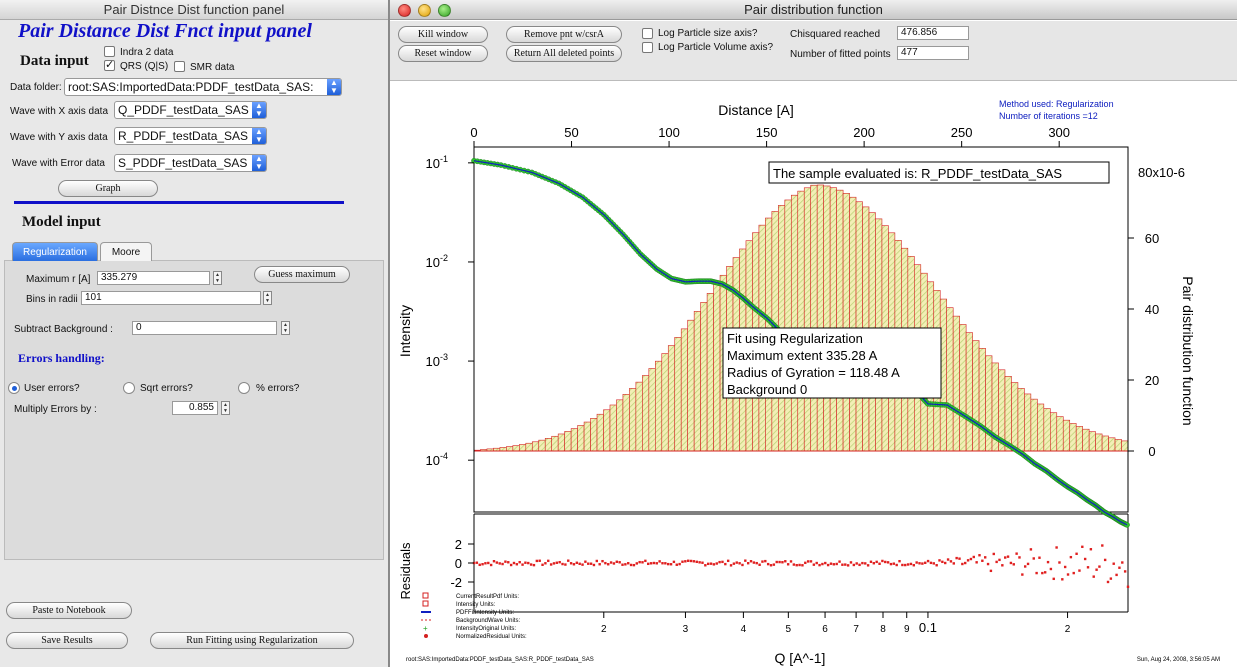 The image size is (1237, 667). I want to click on chisq-field: 476.856, so click(933, 33).